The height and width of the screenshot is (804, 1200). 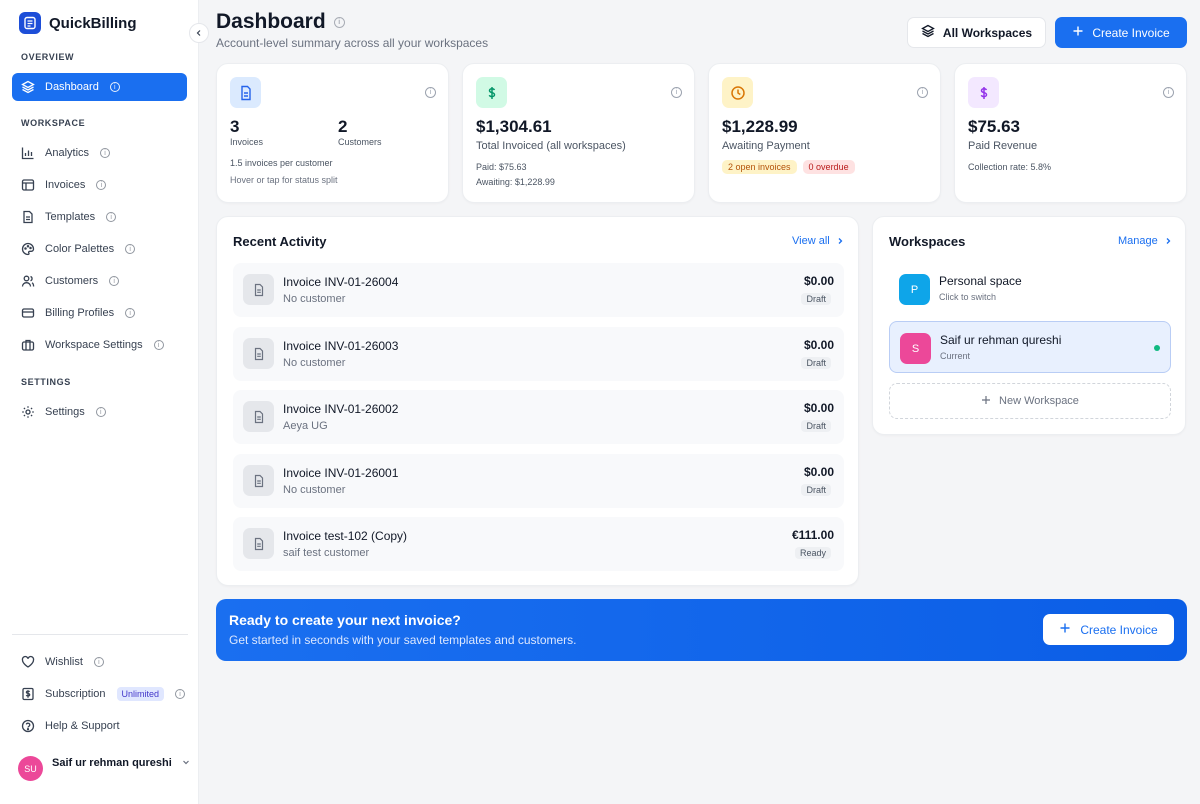 What do you see at coordinates (99, 217) in the screenshot?
I see `sidebar-item-templates: Templates i` at bounding box center [99, 217].